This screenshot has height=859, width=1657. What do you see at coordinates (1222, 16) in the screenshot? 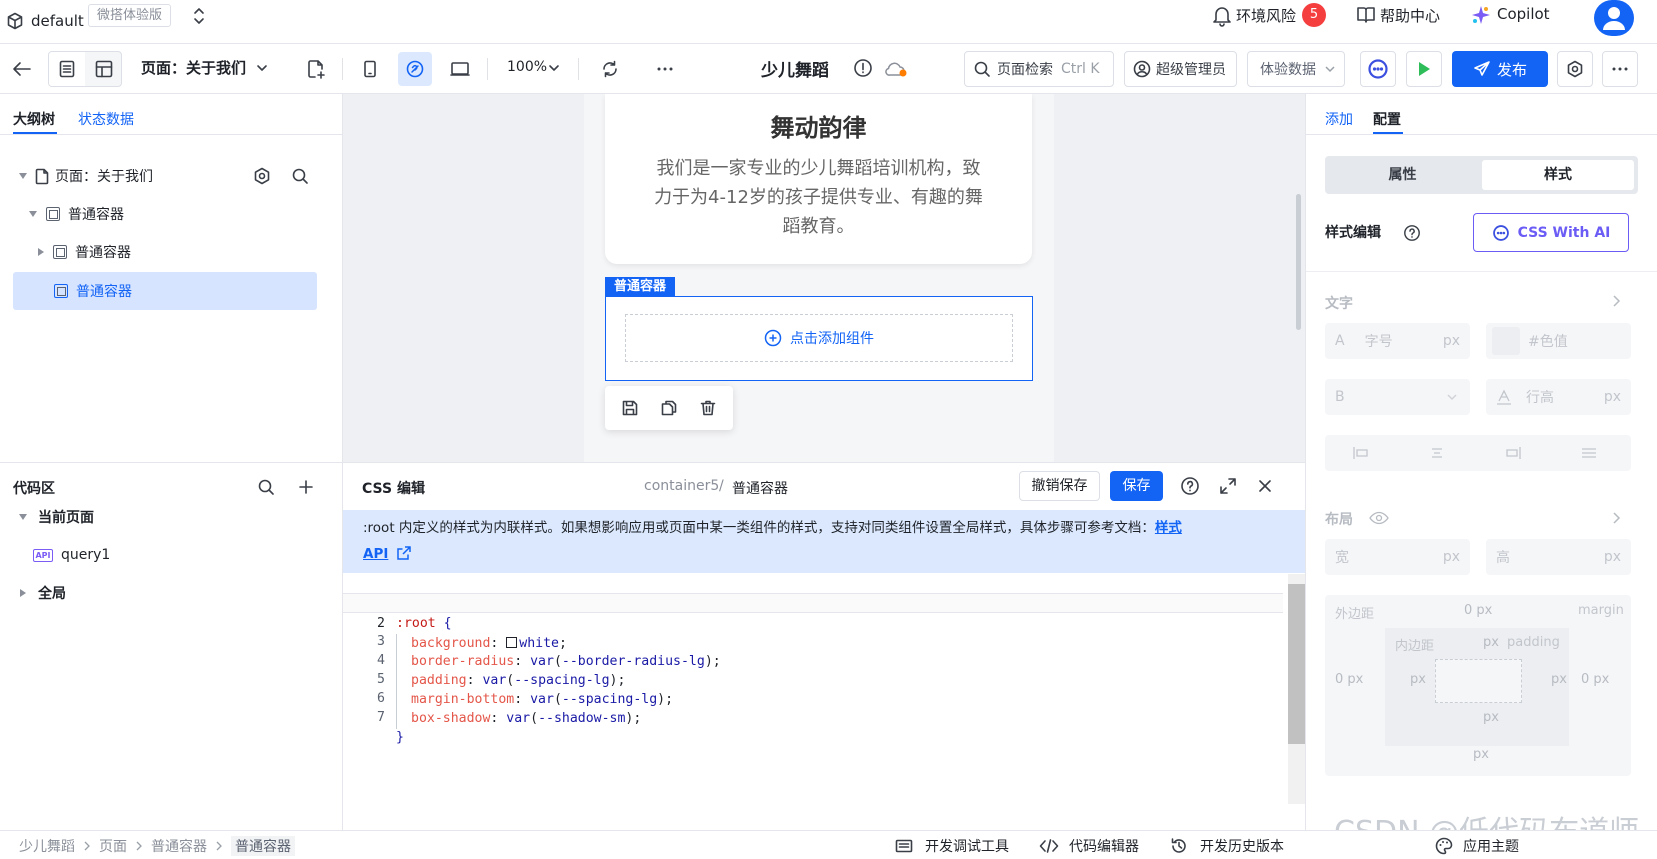
I see `bell-icon` at bounding box center [1222, 16].